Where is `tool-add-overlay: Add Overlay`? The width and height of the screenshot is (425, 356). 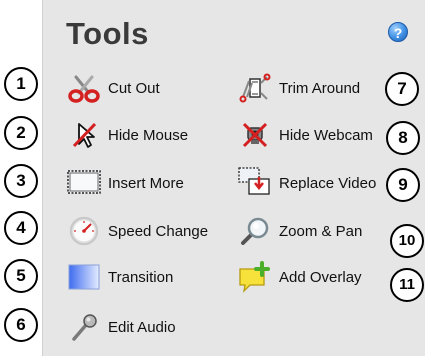 tool-add-overlay: Add Overlay is located at coordinates (299, 277).